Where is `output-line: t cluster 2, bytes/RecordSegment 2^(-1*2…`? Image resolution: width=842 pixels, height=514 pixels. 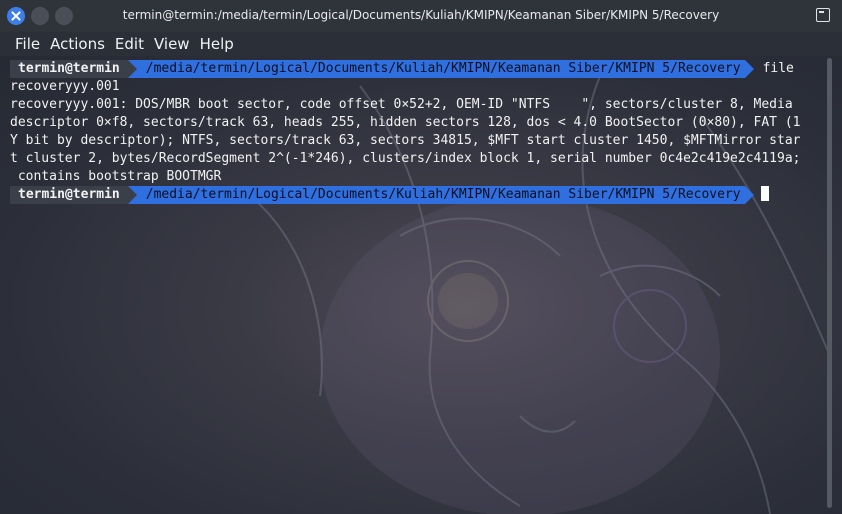 output-line: t cluster 2, bytes/RecordSegment 2^(-1*2… is located at coordinates (405, 158).